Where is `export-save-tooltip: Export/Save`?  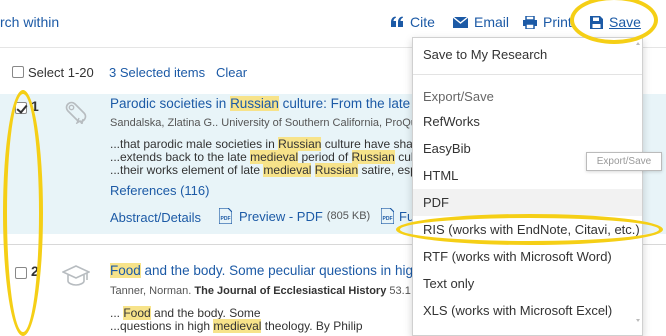
export-save-tooltip: Export/Save is located at coordinates (624, 161).